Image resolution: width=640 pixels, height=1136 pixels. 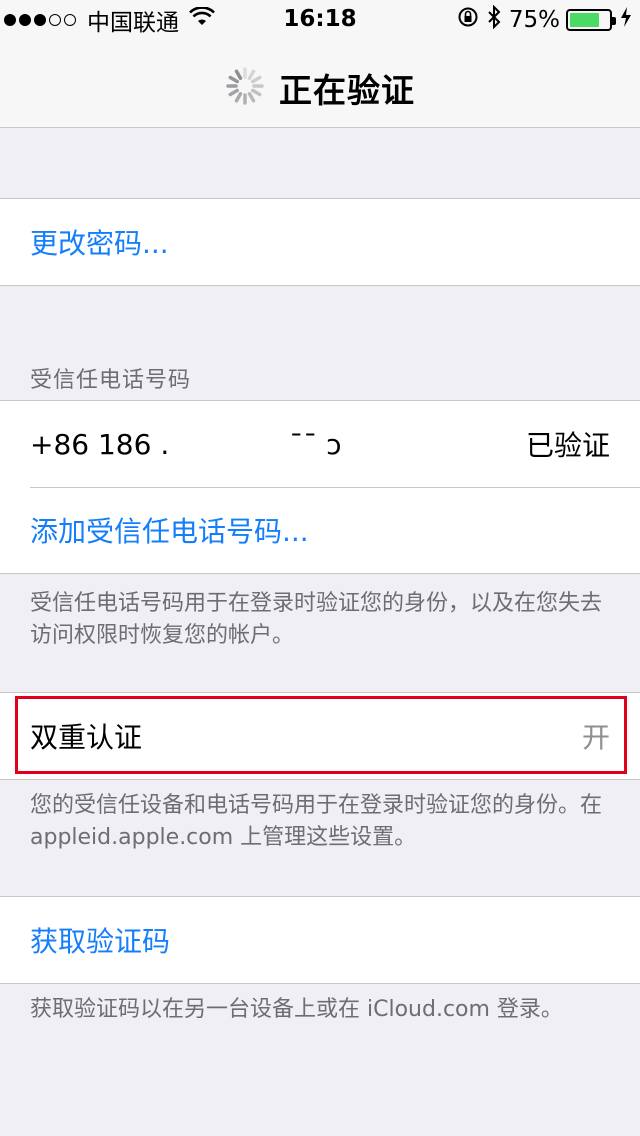 I want to click on status-bar: 中国联通 16:18 75%, so click(x=320, y=20).